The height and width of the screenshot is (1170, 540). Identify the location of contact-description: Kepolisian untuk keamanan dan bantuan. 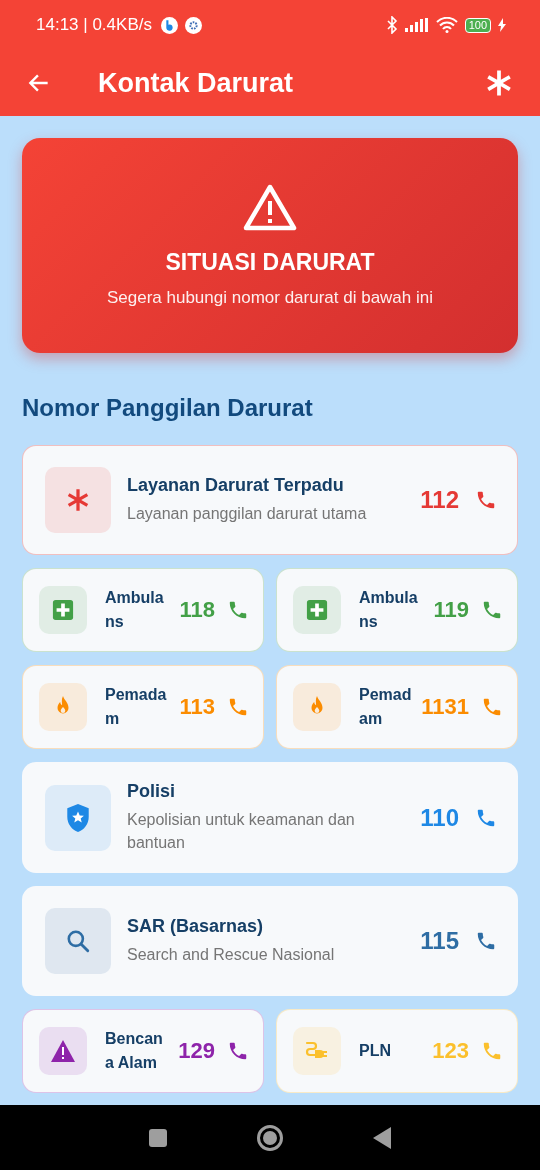
(241, 831).